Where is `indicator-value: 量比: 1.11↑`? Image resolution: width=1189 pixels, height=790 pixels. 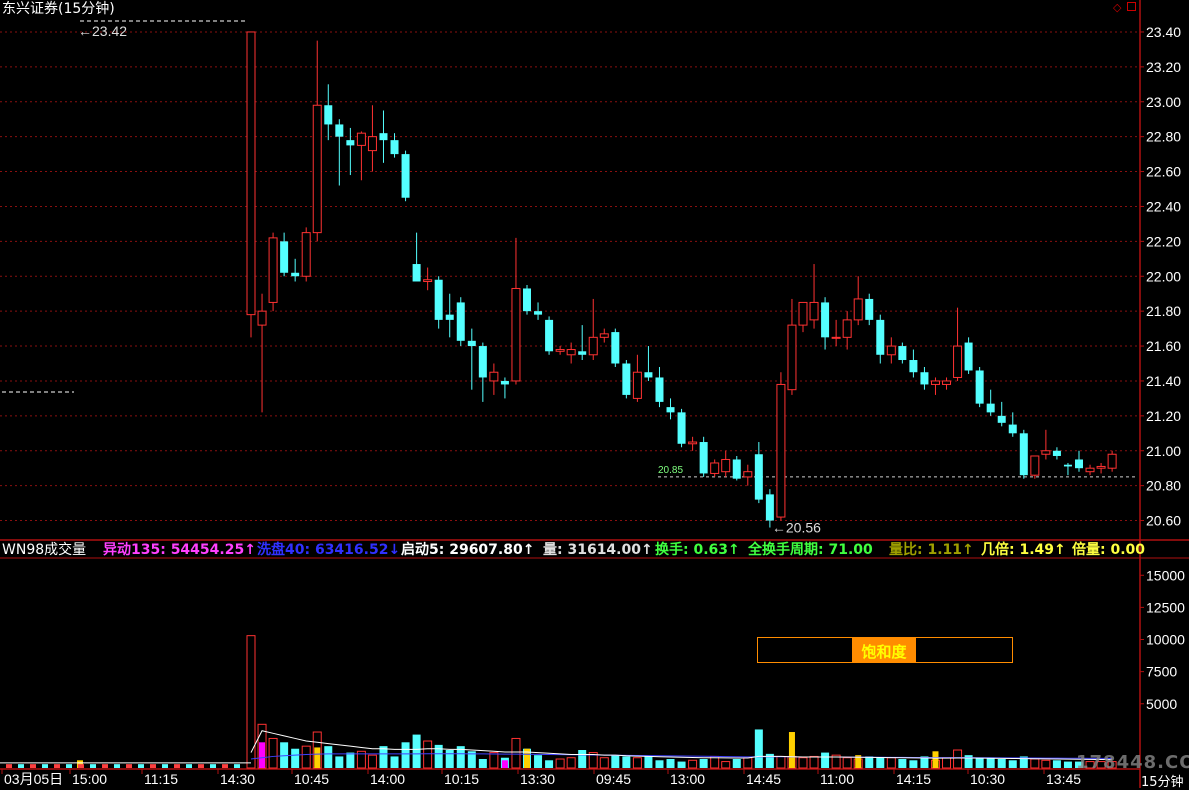
indicator-value: 量比: 1.11↑ is located at coordinates (931, 550).